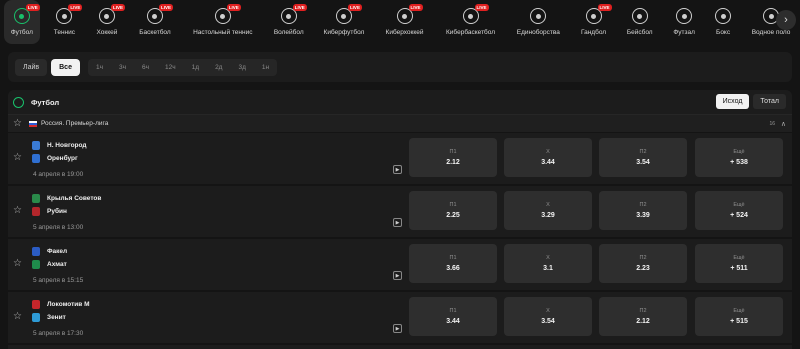 This screenshot has width=800, height=349. I want to click on odds-draw-button: Х 3.44, so click(548, 157).